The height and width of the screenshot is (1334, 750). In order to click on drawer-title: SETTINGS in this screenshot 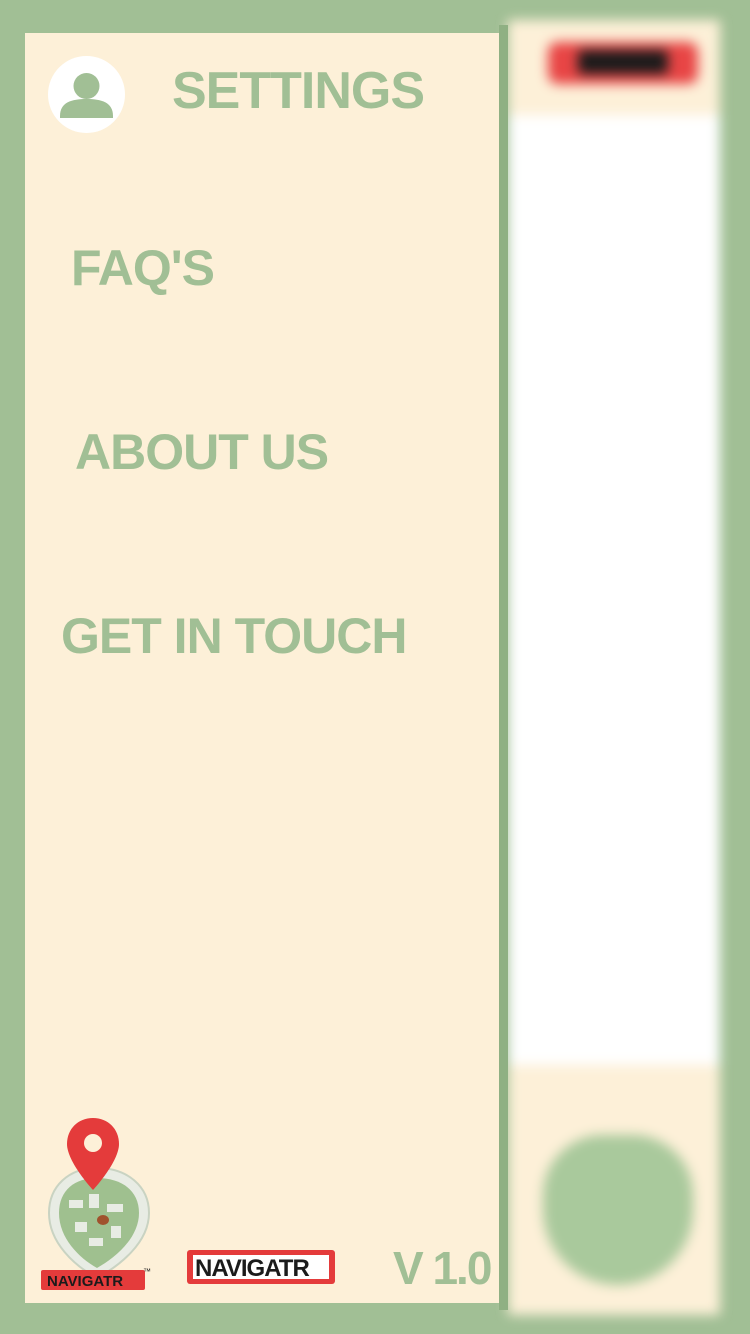, I will do `click(298, 91)`.